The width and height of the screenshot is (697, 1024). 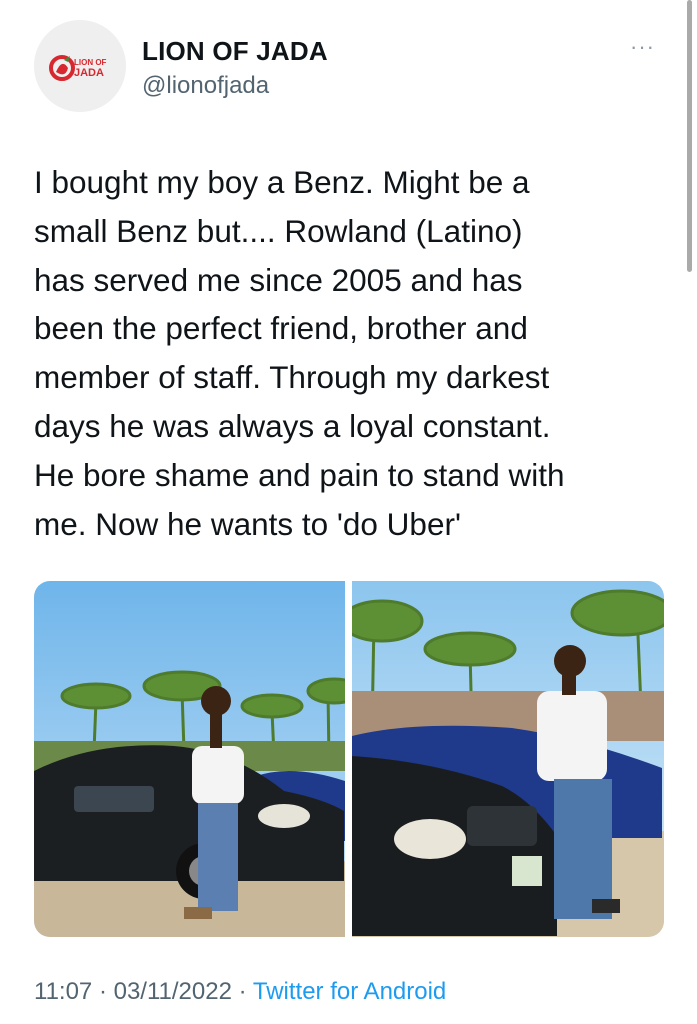 I want to click on author-handle: @lionofjada, so click(x=205, y=86).